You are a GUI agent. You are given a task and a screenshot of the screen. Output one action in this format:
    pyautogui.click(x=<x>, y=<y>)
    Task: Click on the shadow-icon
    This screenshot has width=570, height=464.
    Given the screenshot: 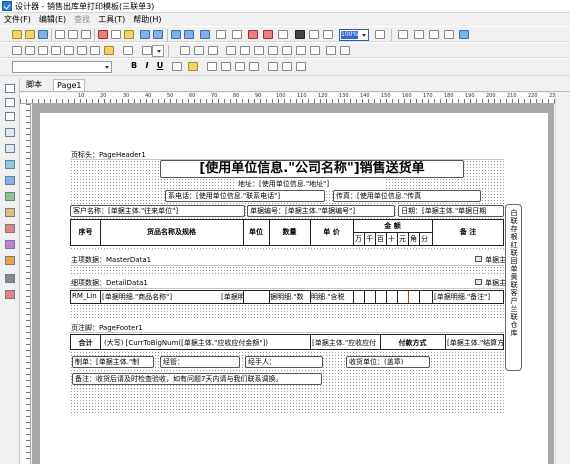 What is the action you would take?
    pyautogui.click(x=95, y=50)
    